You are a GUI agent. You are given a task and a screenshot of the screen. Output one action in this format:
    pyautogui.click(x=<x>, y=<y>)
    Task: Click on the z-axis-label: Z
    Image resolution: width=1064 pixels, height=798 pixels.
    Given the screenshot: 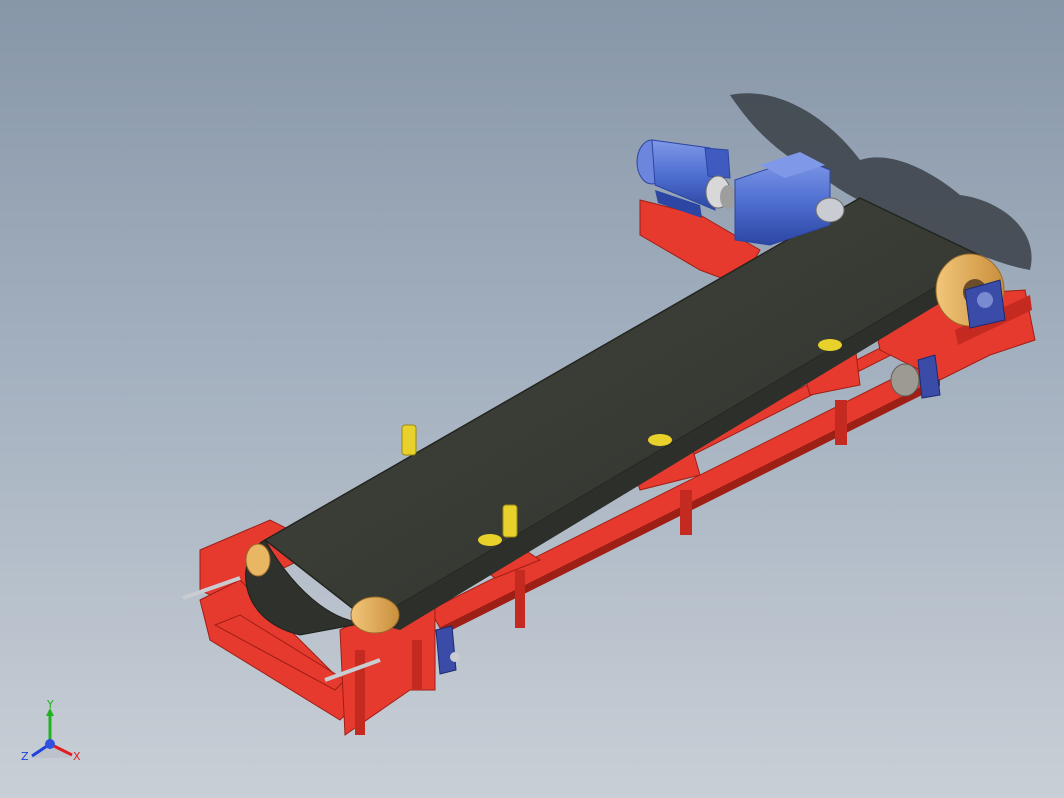 What is the action you would take?
    pyautogui.click(x=25, y=756)
    